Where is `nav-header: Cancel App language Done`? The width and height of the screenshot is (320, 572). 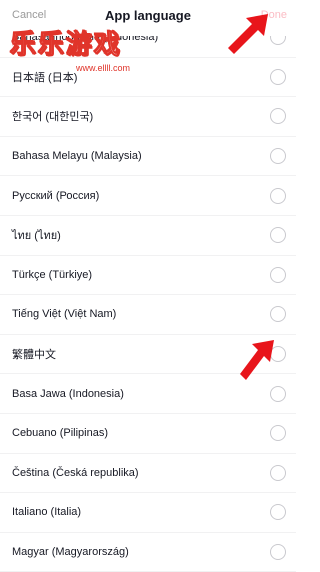 nav-header: Cancel App language Done is located at coordinates (148, 18).